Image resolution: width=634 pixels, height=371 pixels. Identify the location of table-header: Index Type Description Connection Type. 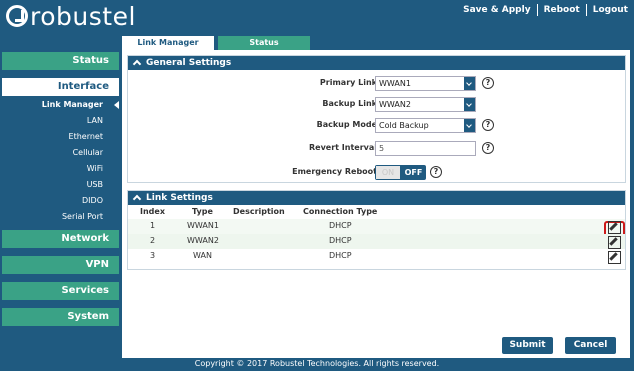
(376, 212).